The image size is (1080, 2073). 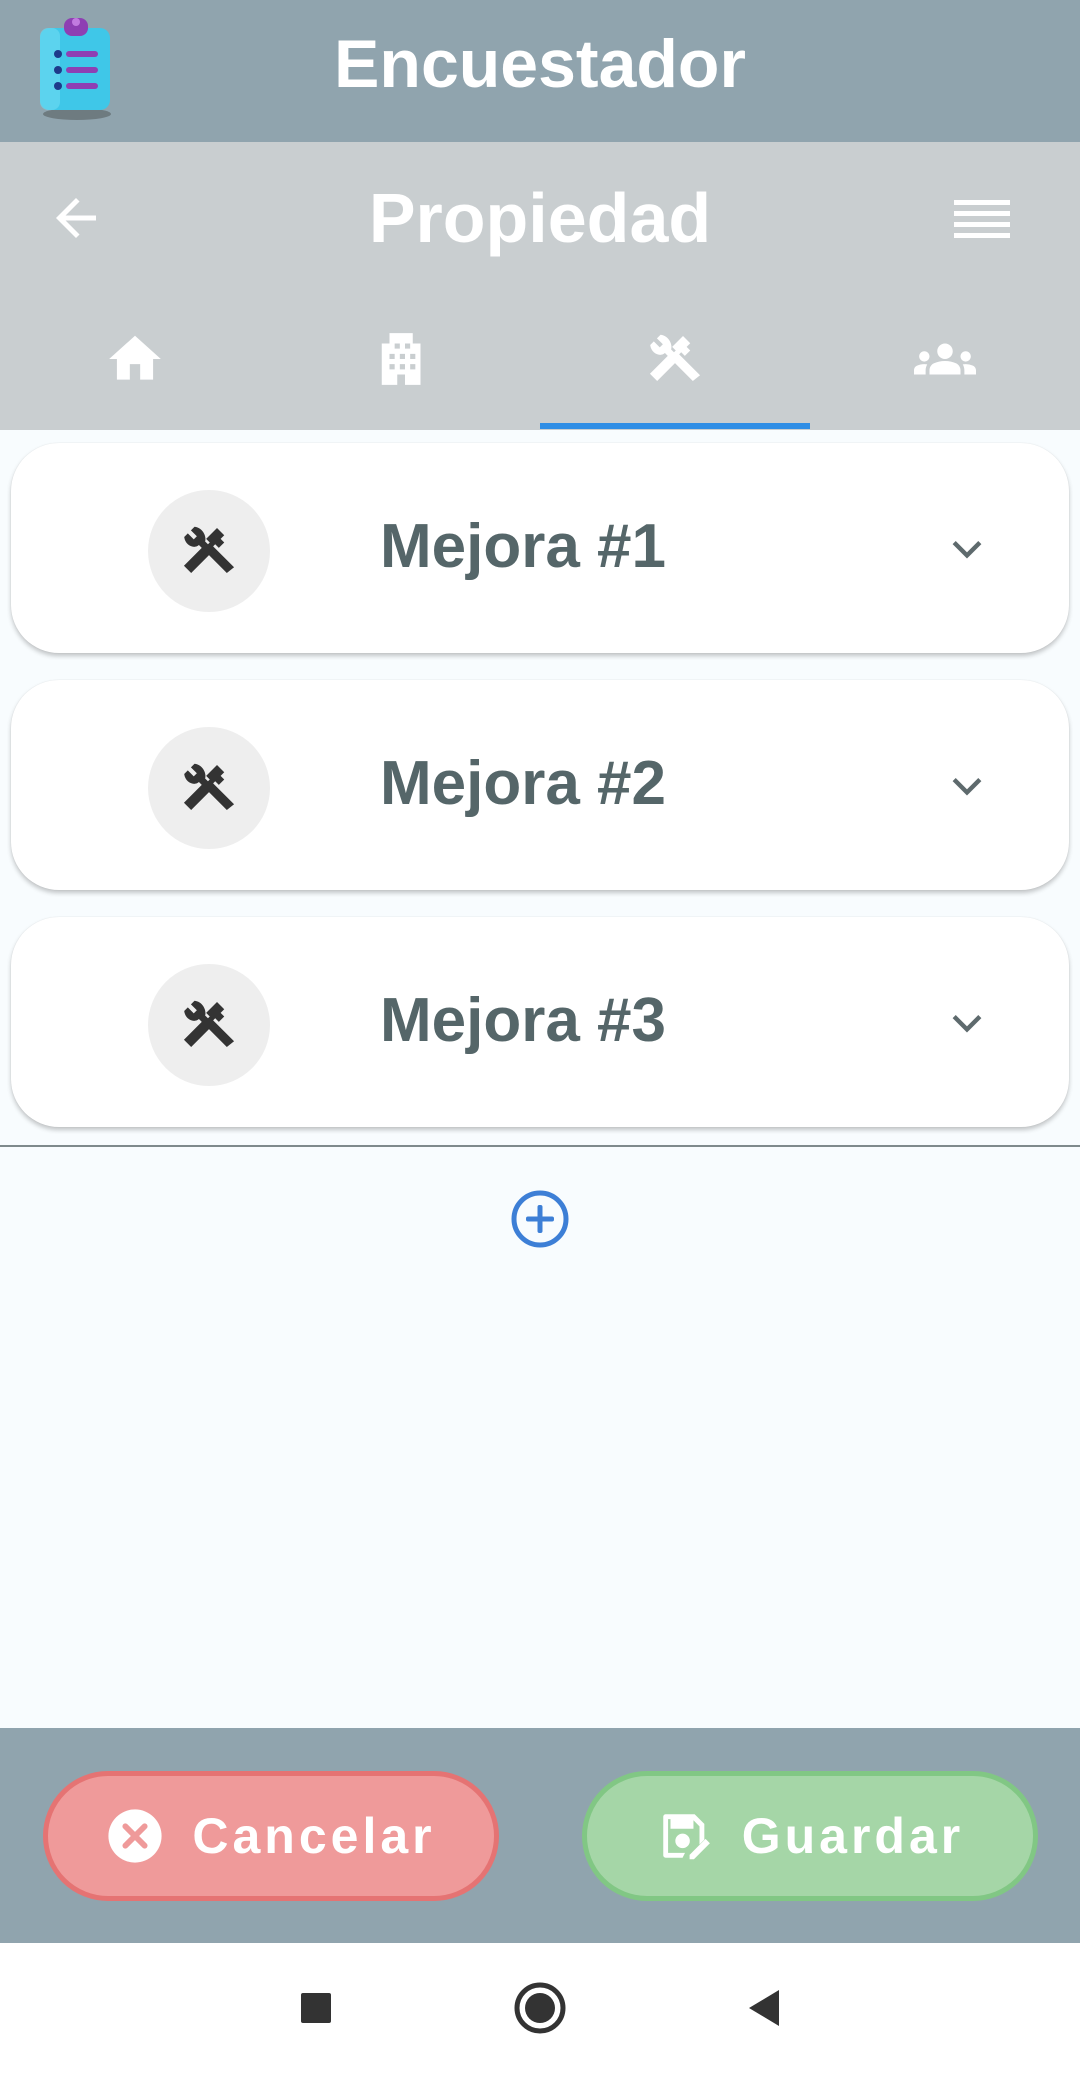 I want to click on active-tab-indicator, so click(x=675, y=426).